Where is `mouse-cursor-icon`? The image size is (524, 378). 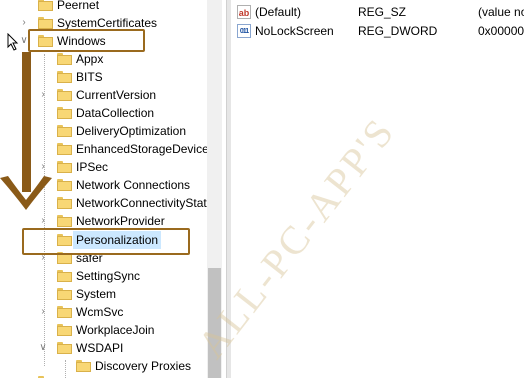
mouse-cursor-icon is located at coordinates (13, 42).